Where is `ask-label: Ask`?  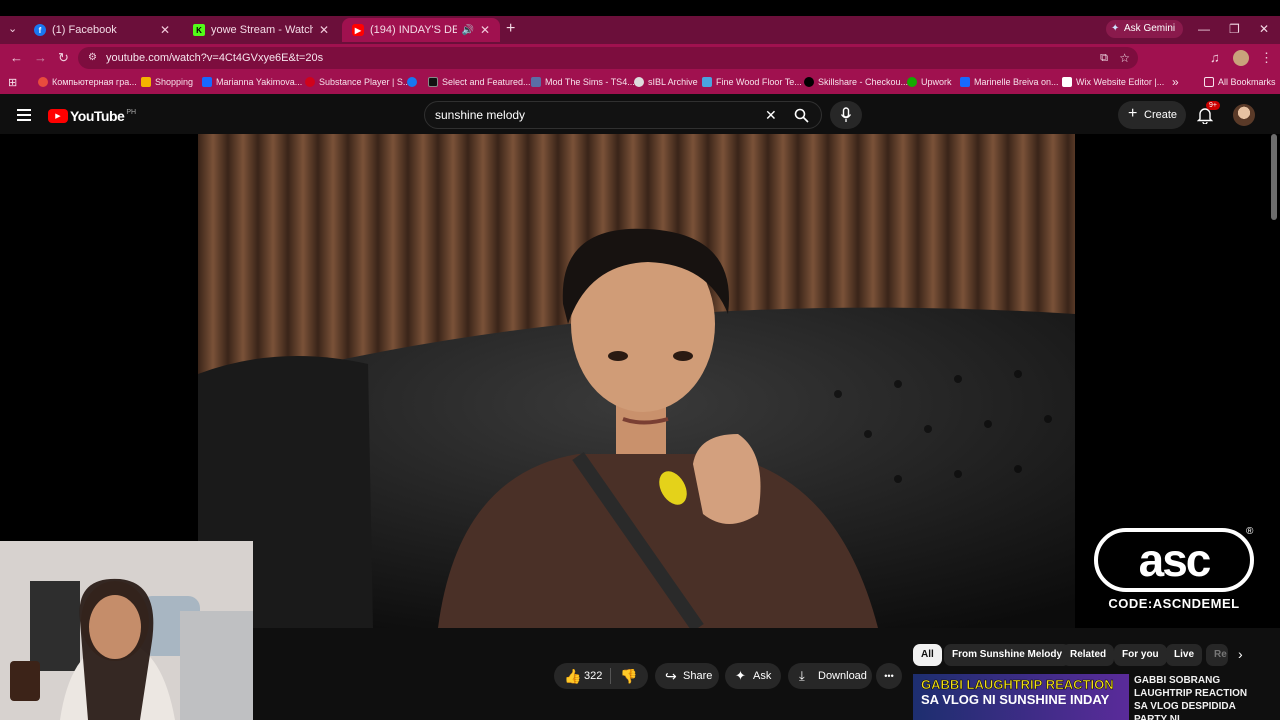
ask-label: Ask is located at coordinates (762, 676).